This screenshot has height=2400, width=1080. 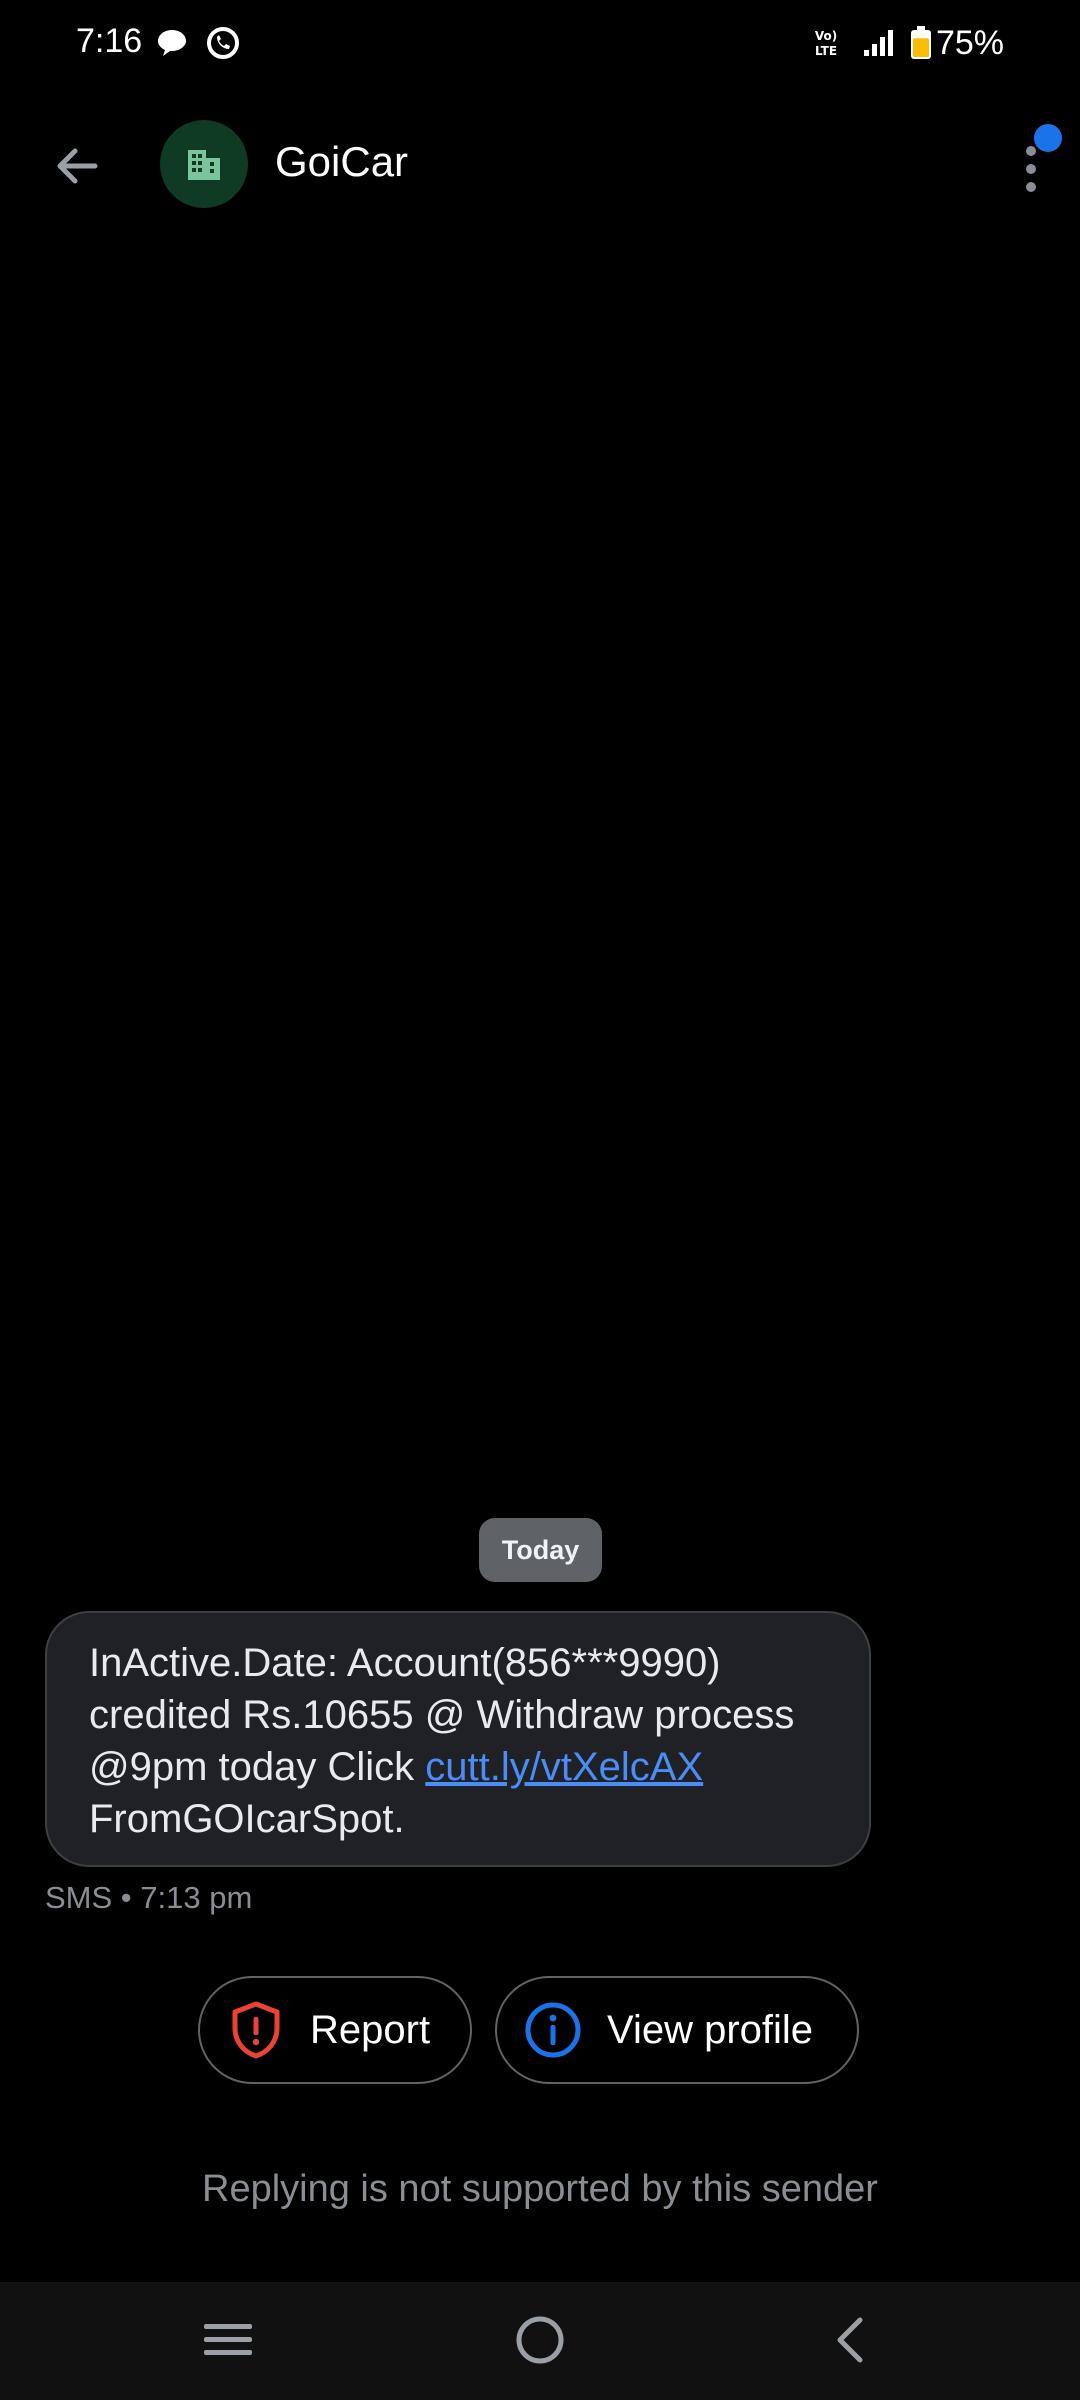 I want to click on building-icon, so click(x=204, y=165).